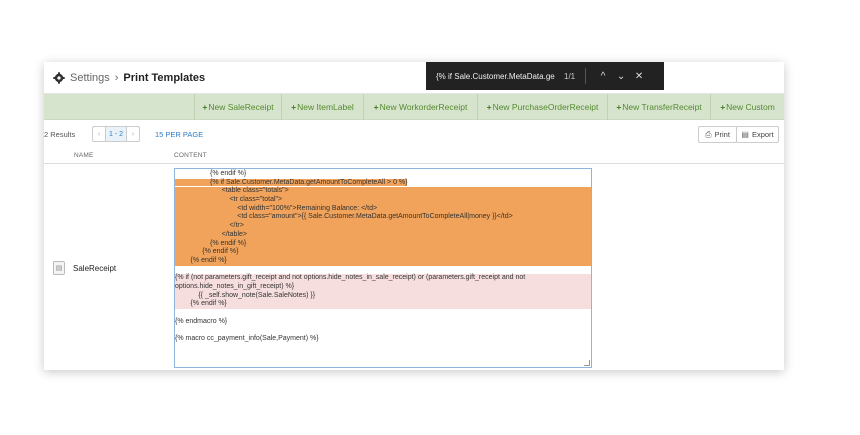 The image size is (860, 435). What do you see at coordinates (179, 134) in the screenshot?
I see `per-page-select: 15 PER PAGE` at bounding box center [179, 134].